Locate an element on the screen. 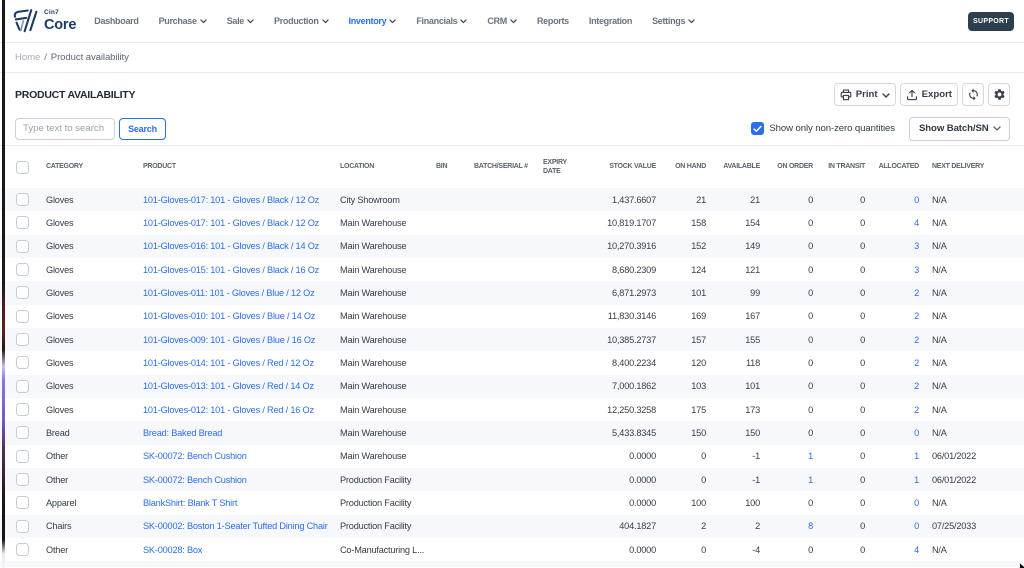  nav-item-sale: Sale is located at coordinates (240, 21).